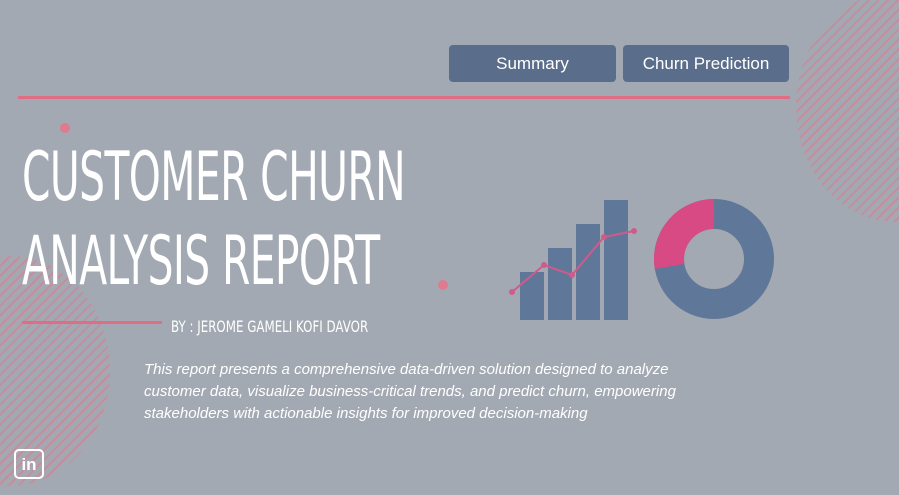 This screenshot has height=495, width=899. What do you see at coordinates (214, 177) in the screenshot?
I see `title-line-1: CUSTOMER CHURN` at bounding box center [214, 177].